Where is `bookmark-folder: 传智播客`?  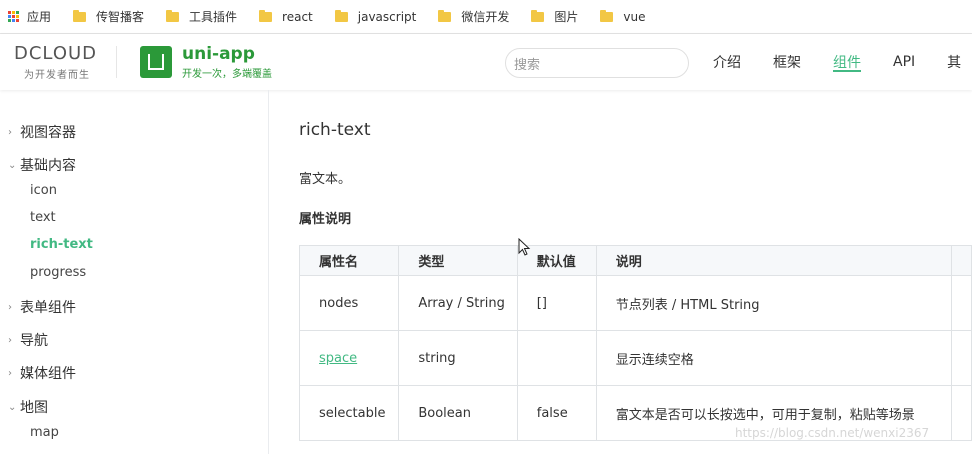 bookmark-folder: 传智播客 is located at coordinates (108, 16).